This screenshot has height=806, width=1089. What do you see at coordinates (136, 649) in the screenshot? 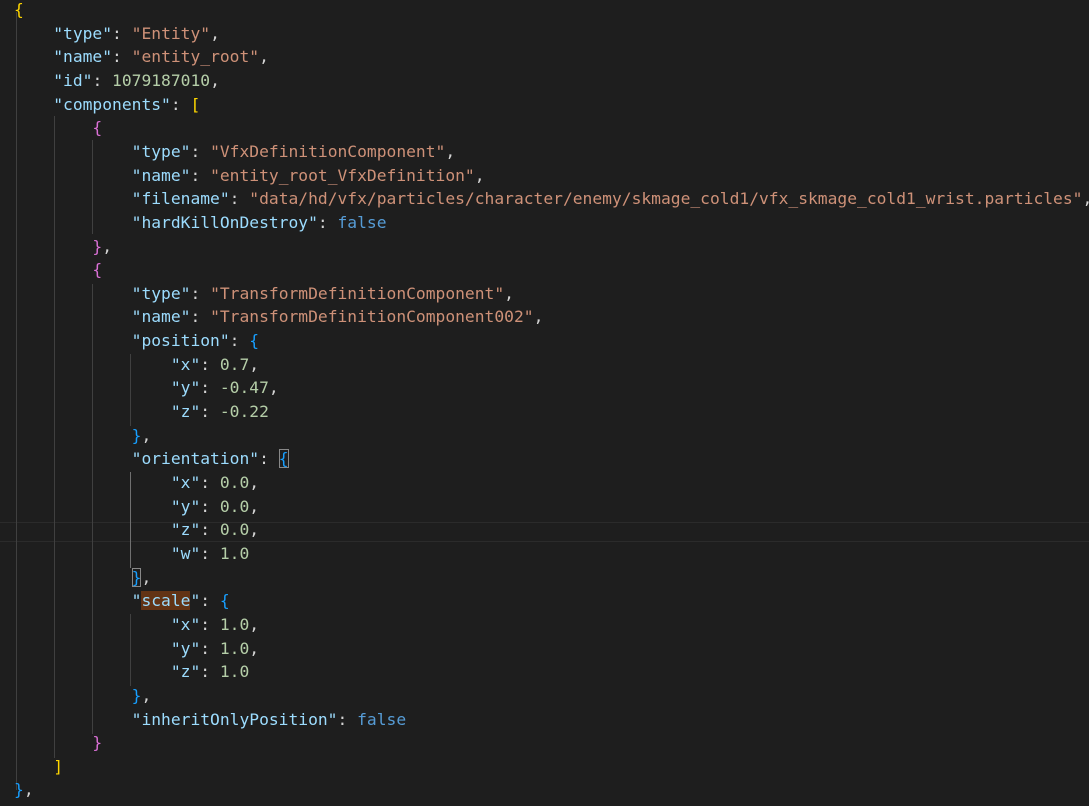
I see `code-line: "y": 1.0,` at bounding box center [136, 649].